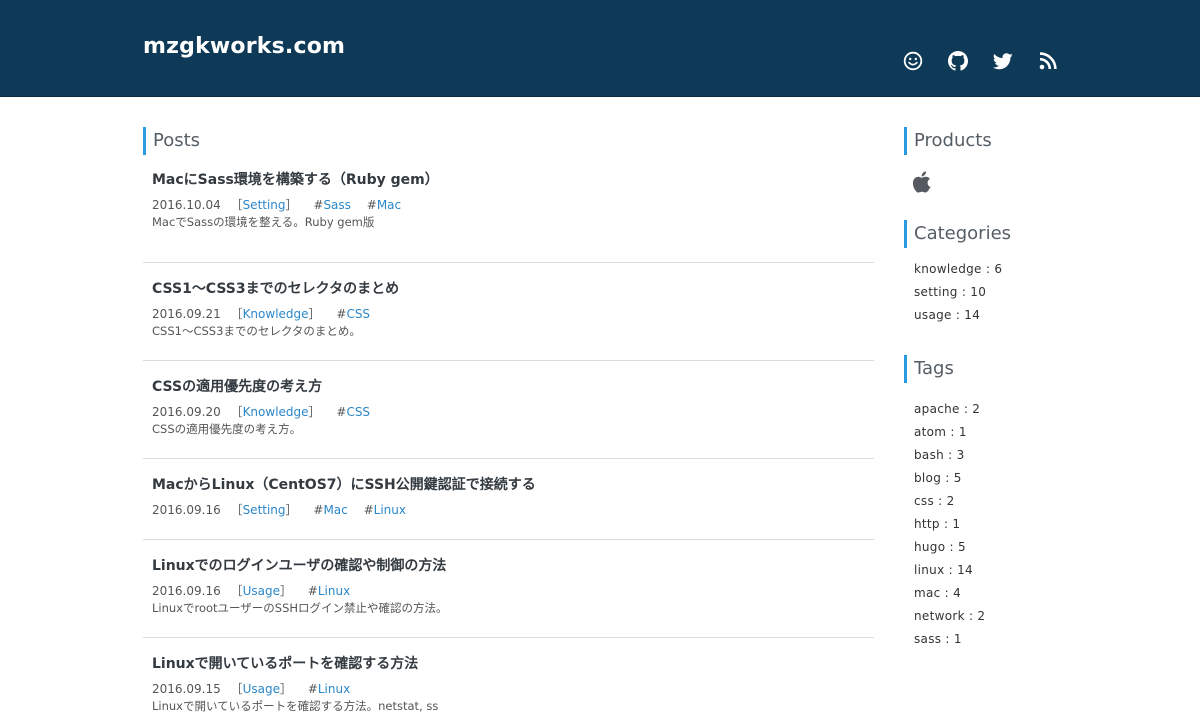 Image resolution: width=1200 pixels, height=715 pixels. What do you see at coordinates (513, 387) in the screenshot?
I see `post-title-link: CSSの適用優先度の考え方` at bounding box center [513, 387].